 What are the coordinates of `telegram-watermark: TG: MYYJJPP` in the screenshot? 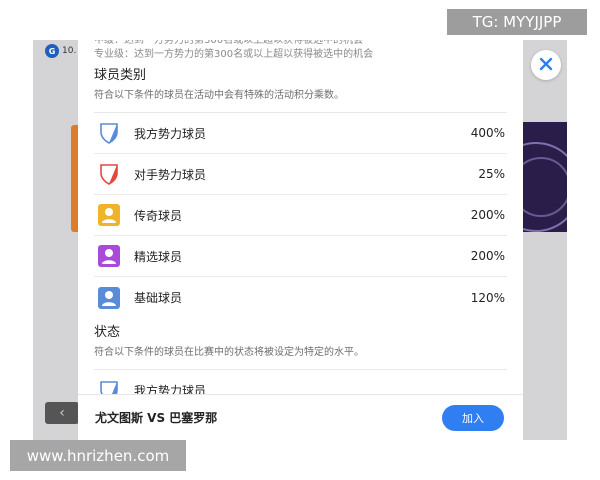 It's located at (517, 22).